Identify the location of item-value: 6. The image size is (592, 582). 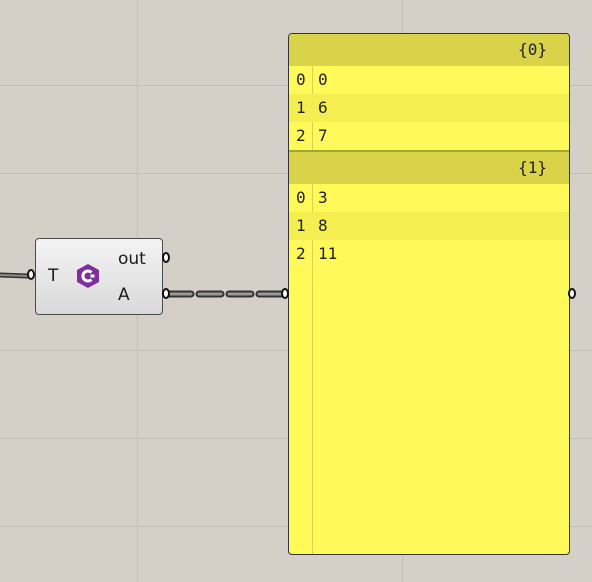
(323, 107).